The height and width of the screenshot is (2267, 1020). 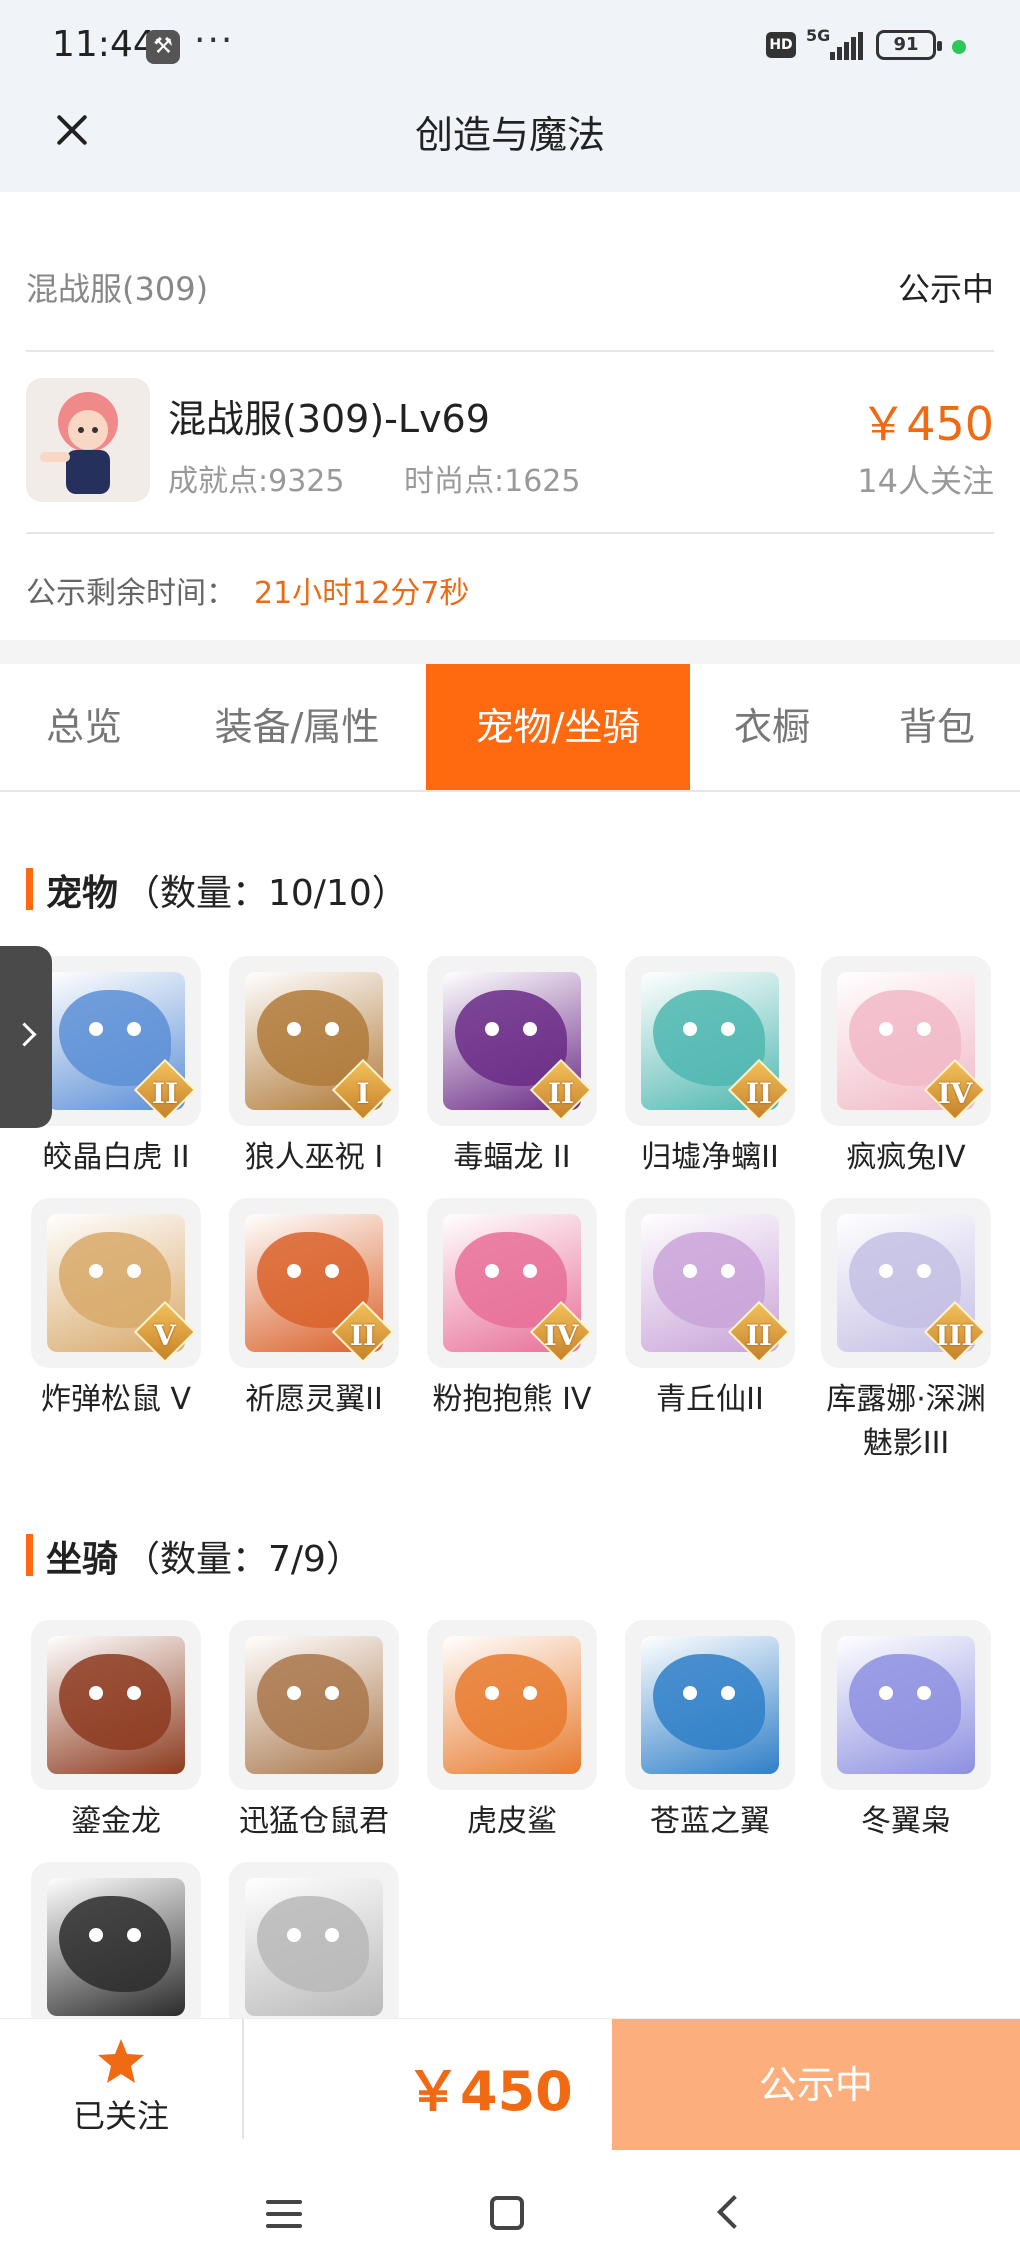 What do you see at coordinates (82, 1559) in the screenshot?
I see `mounts-title: 坐骑` at bounding box center [82, 1559].